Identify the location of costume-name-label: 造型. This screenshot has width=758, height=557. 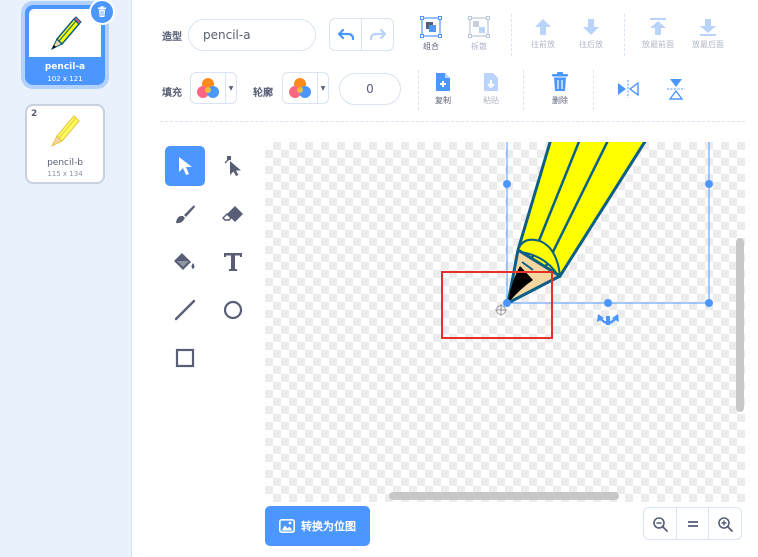
(172, 37).